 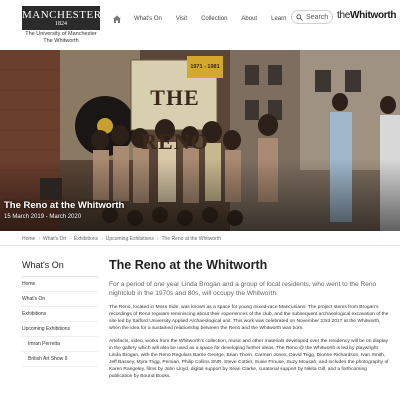 What do you see at coordinates (64, 205) in the screenshot?
I see `hero-title: The Reno at the Whitworth` at bounding box center [64, 205].